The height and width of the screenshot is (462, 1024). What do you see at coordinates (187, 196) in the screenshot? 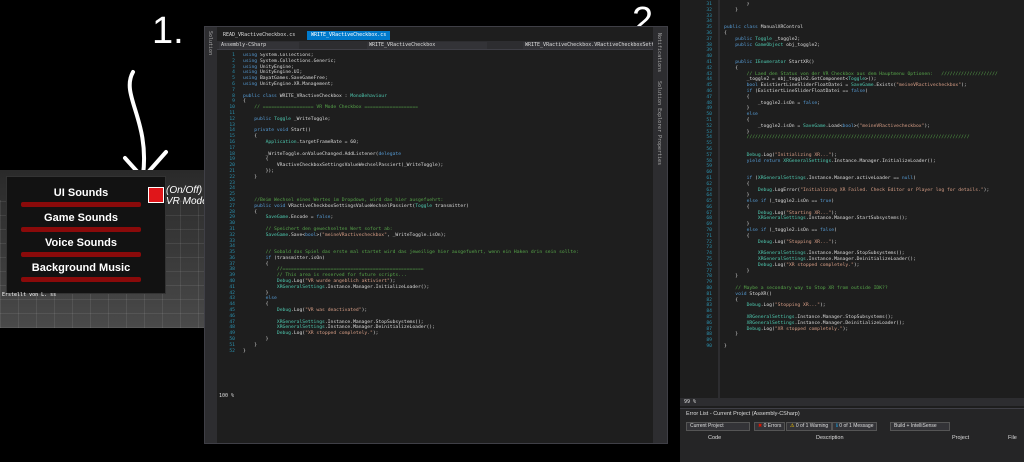
I see `vr-mode-label: (On/Off) VR Mode` at bounding box center [187, 196].